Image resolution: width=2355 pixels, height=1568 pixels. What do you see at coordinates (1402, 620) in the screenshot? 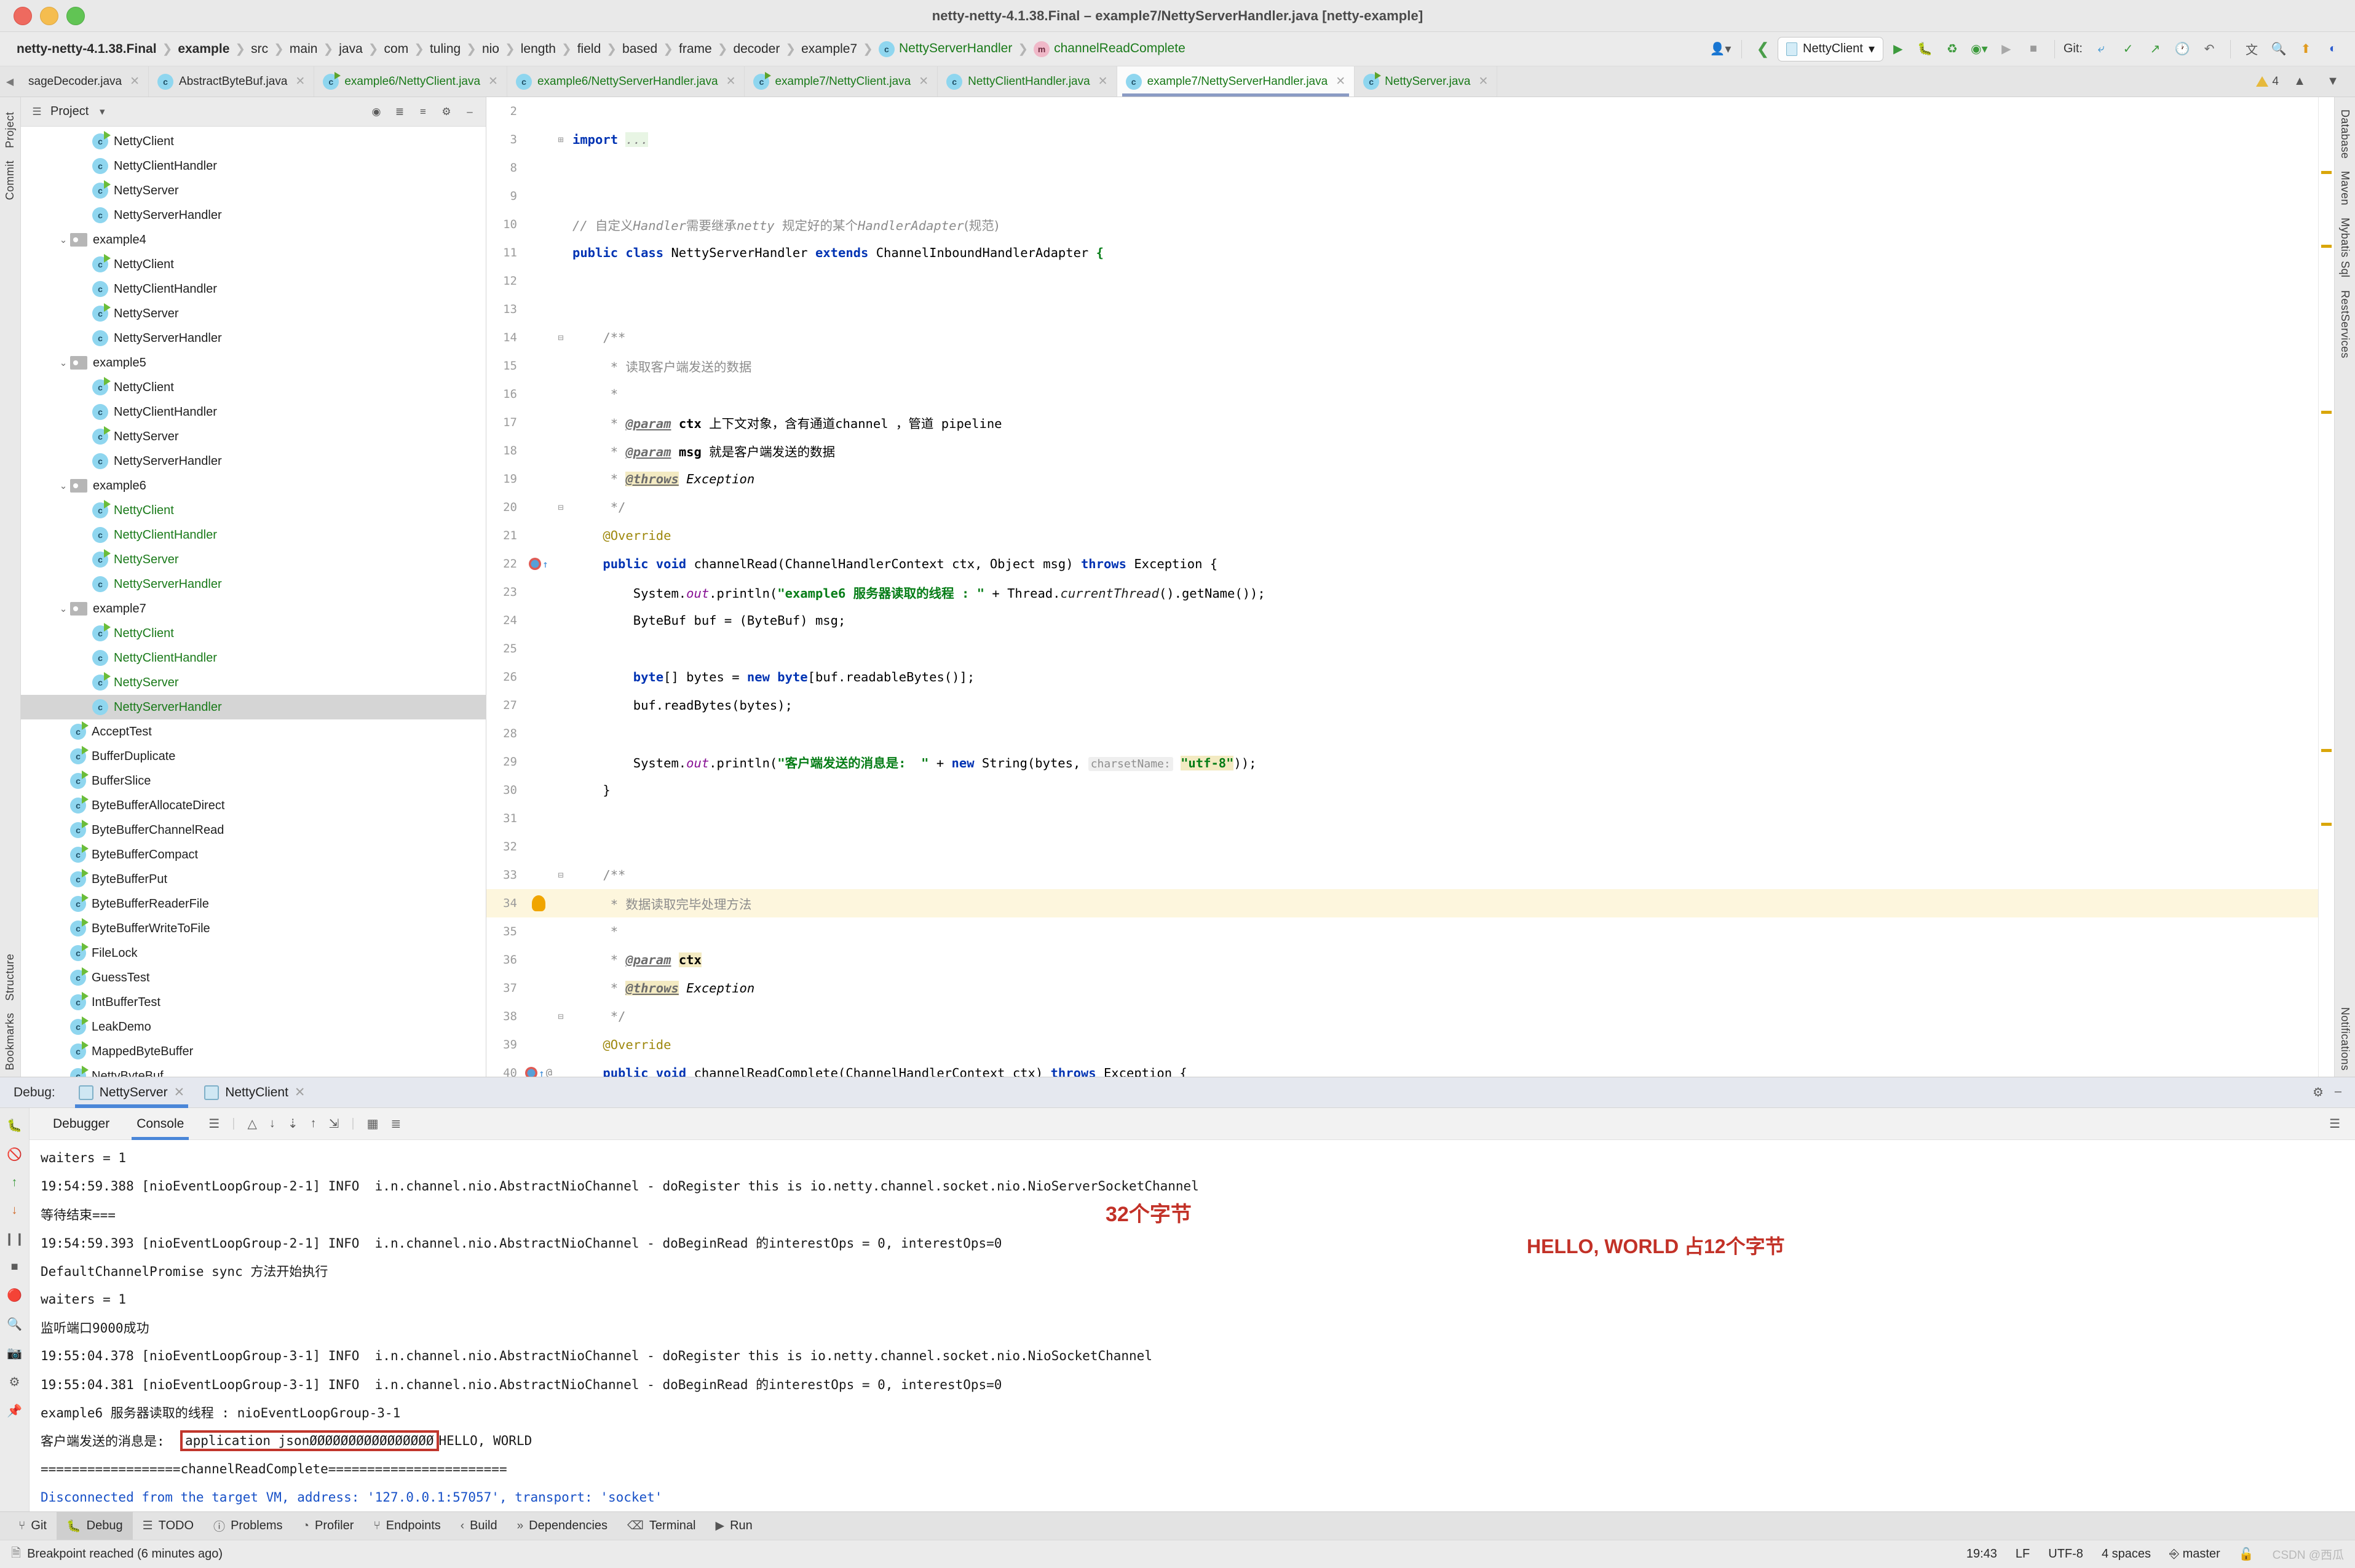
I see `code-line: 24 ByteBuf buf = (ByteBuf) msg;` at bounding box center [1402, 620].